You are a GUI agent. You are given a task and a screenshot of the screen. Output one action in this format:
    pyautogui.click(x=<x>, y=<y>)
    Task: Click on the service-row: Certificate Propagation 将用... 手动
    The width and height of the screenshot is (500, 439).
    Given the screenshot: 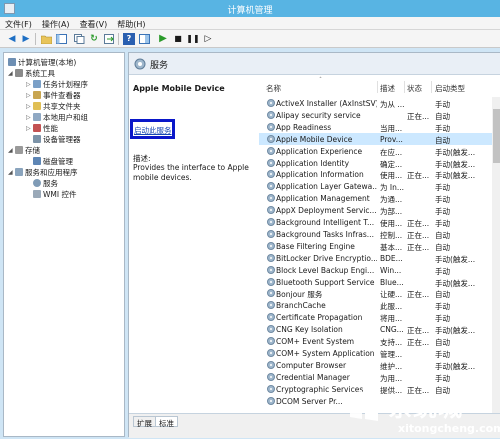 What is the action you would take?
    pyautogui.click(x=379, y=317)
    